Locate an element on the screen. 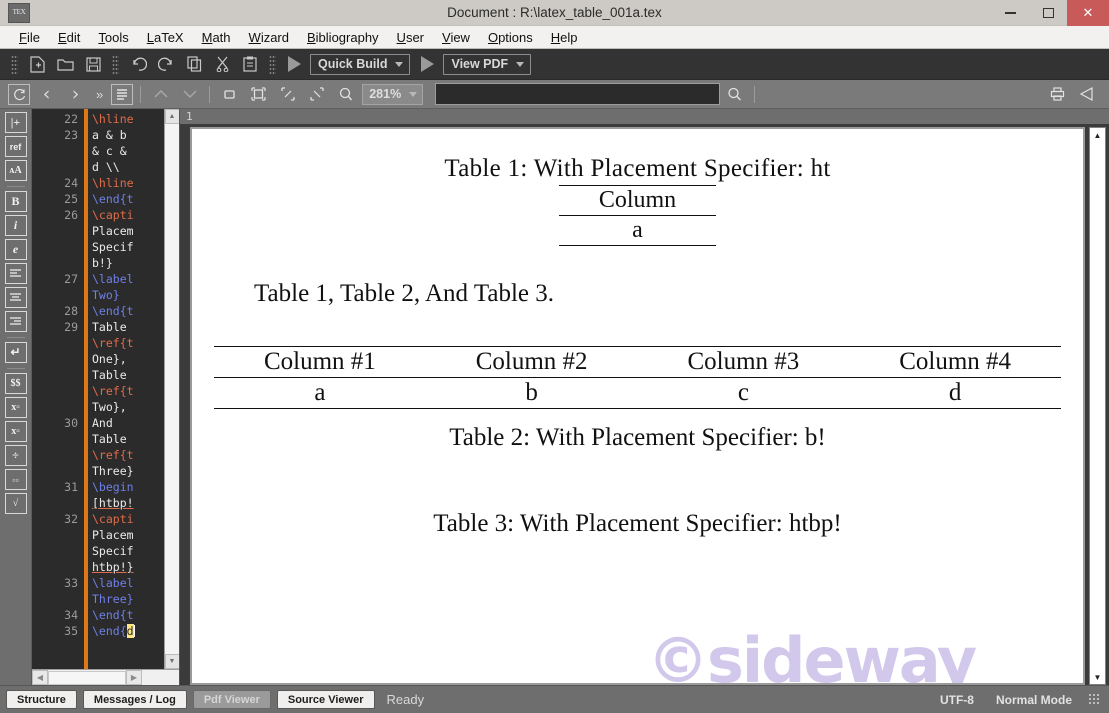 This screenshot has width=1109, height=713. minimize-button is located at coordinates (1010, 13).